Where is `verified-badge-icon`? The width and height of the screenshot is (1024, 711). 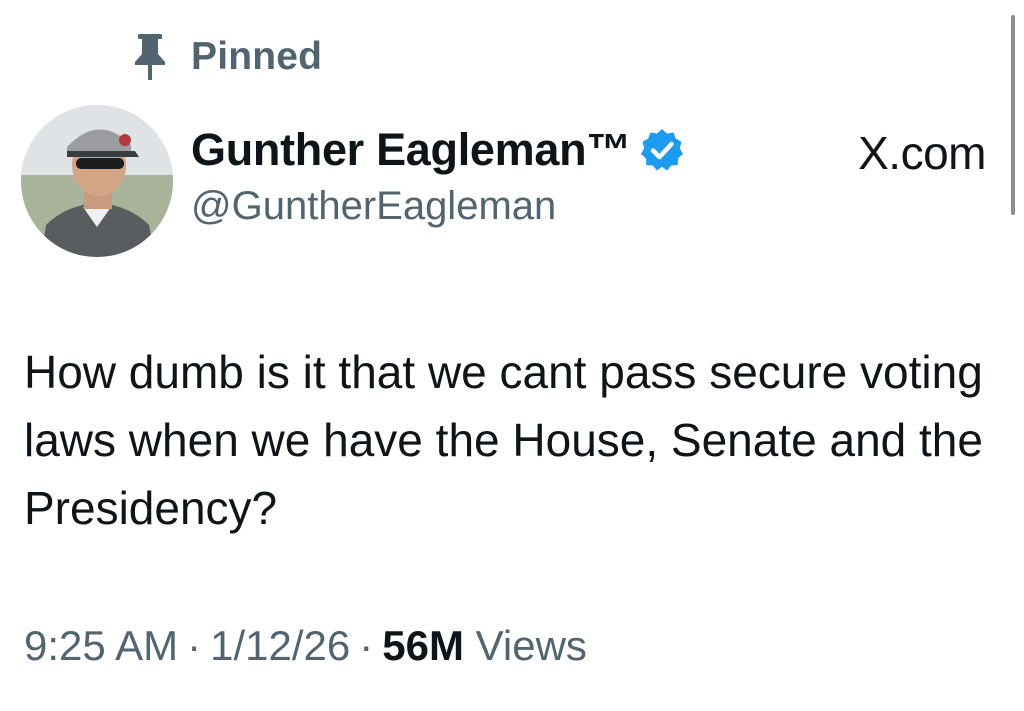
verified-badge-icon is located at coordinates (661, 150).